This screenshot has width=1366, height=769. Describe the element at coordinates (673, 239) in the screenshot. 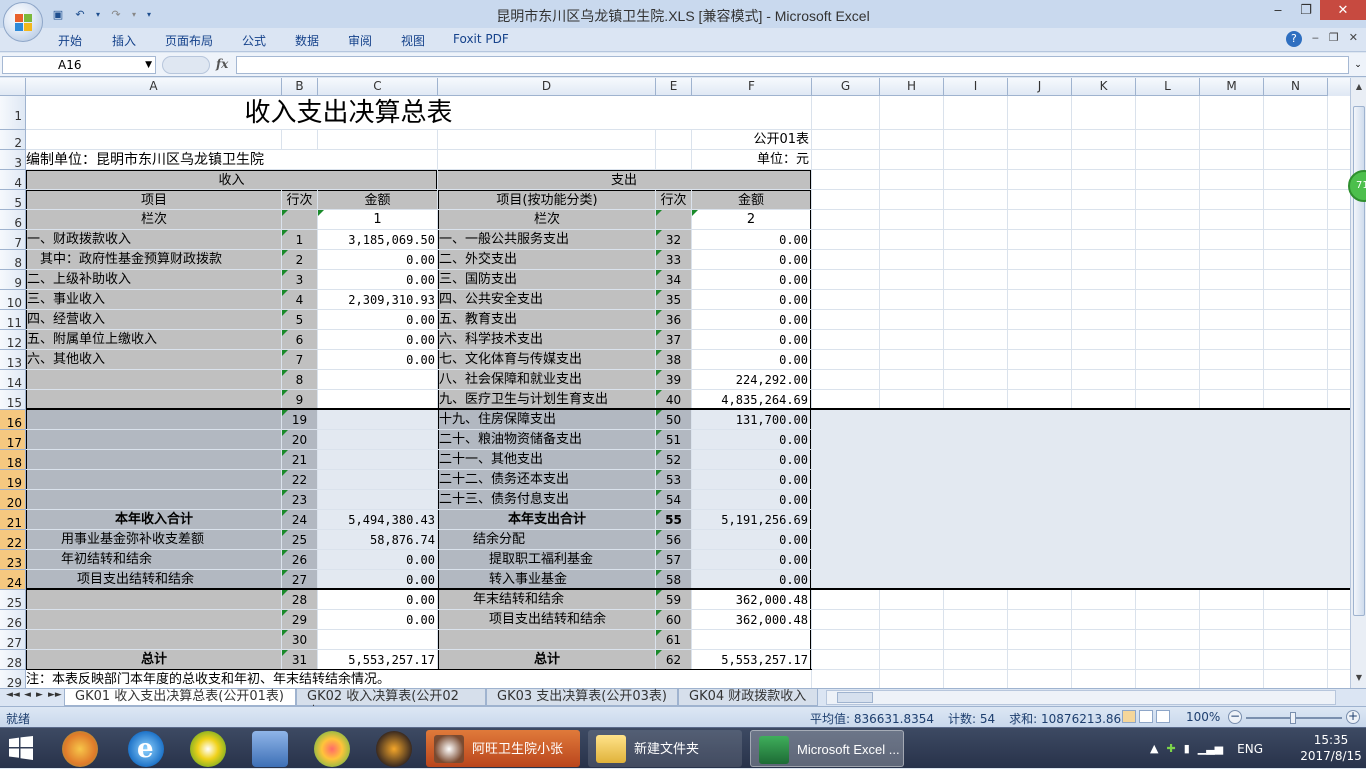

I see `expense-line-no: 32` at that location.